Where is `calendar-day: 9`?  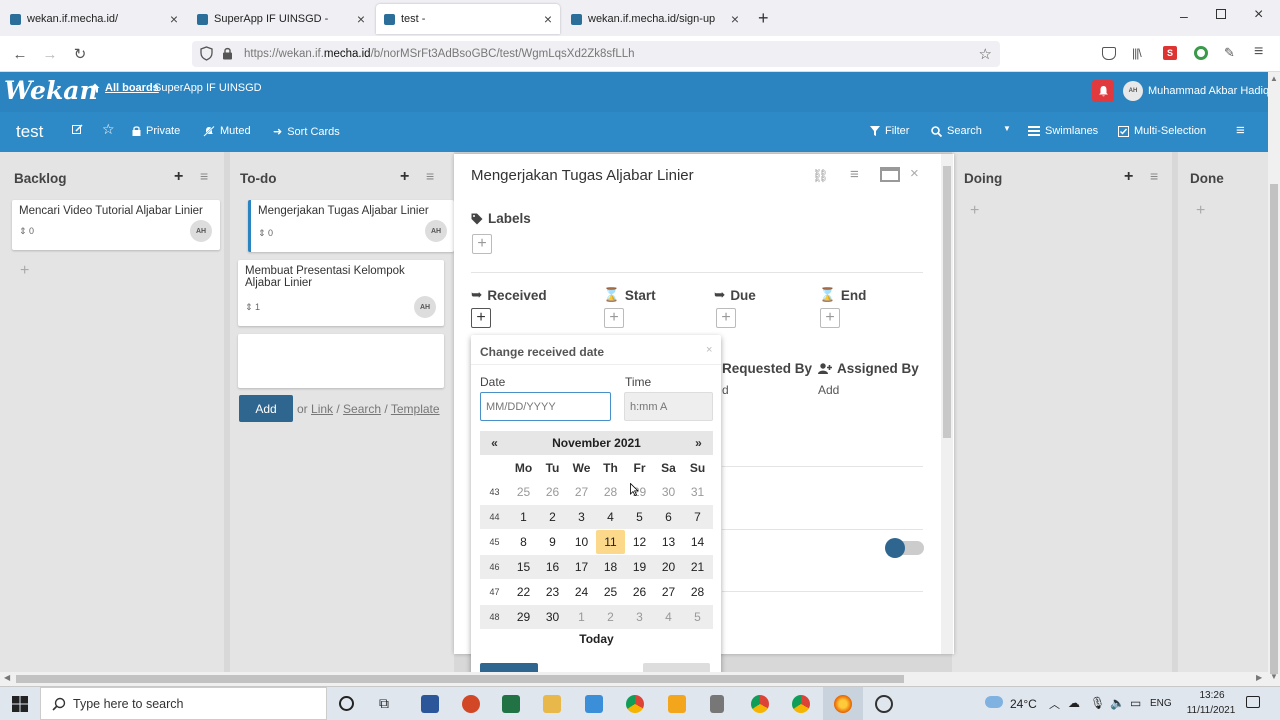
calendar-day: 9 is located at coordinates (552, 542).